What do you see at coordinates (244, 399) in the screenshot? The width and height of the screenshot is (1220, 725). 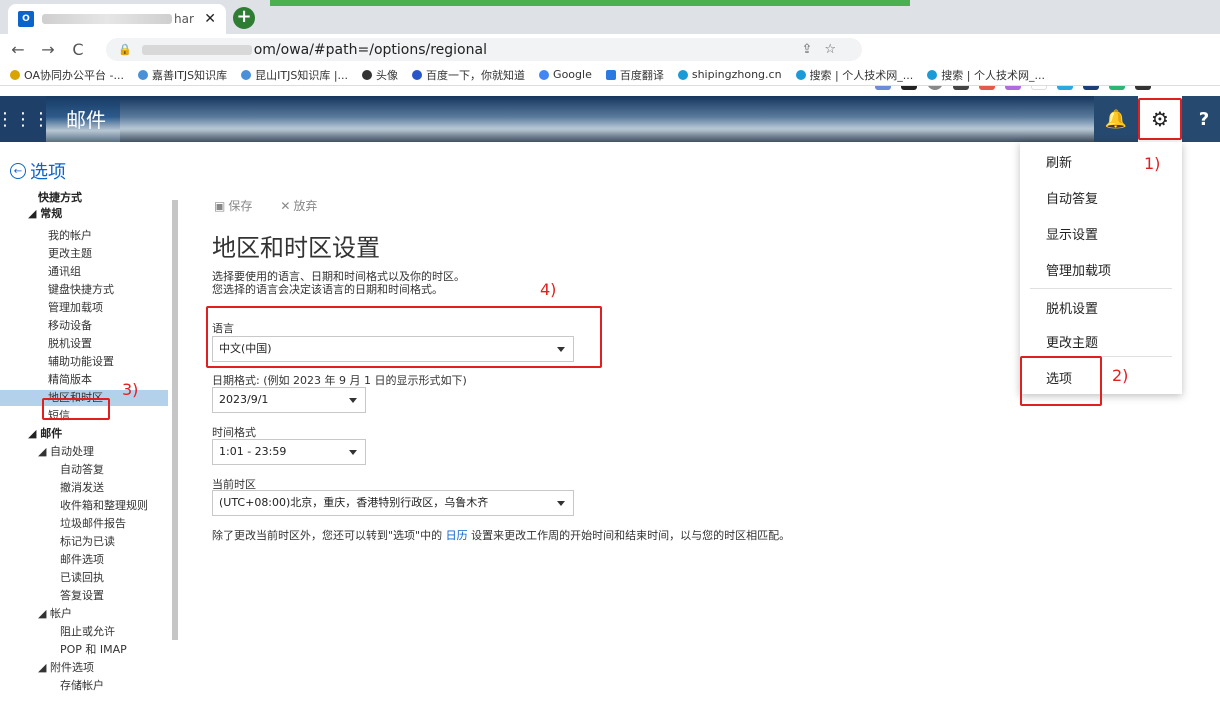 I see `date-format-value: 2023/9/1` at bounding box center [244, 399].